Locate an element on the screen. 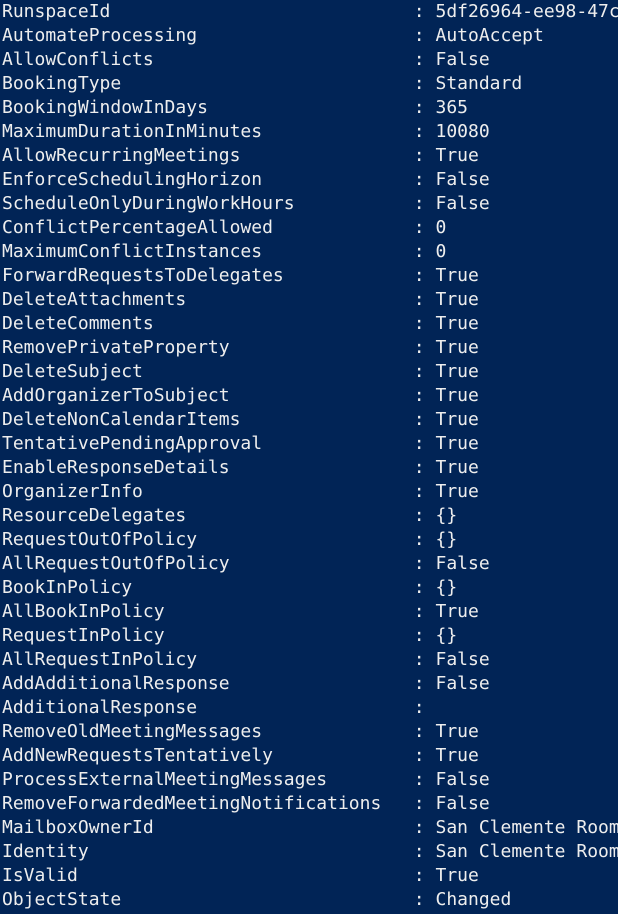 This screenshot has width=618, height=914. property-row: AllowRecurringMeetings : True is located at coordinates (240, 155).